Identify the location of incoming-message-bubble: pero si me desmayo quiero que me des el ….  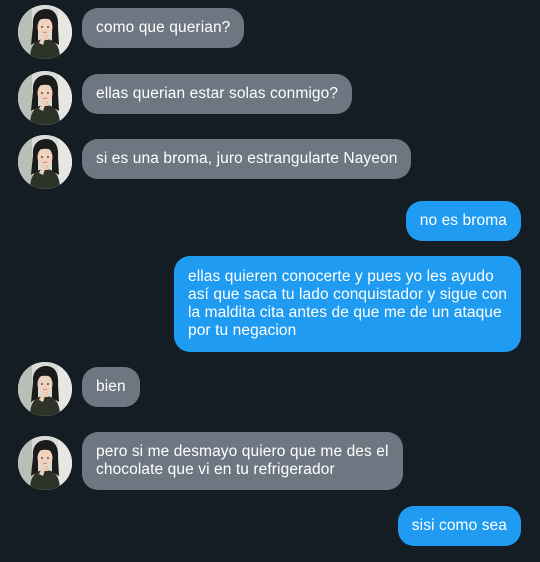
(242, 461).